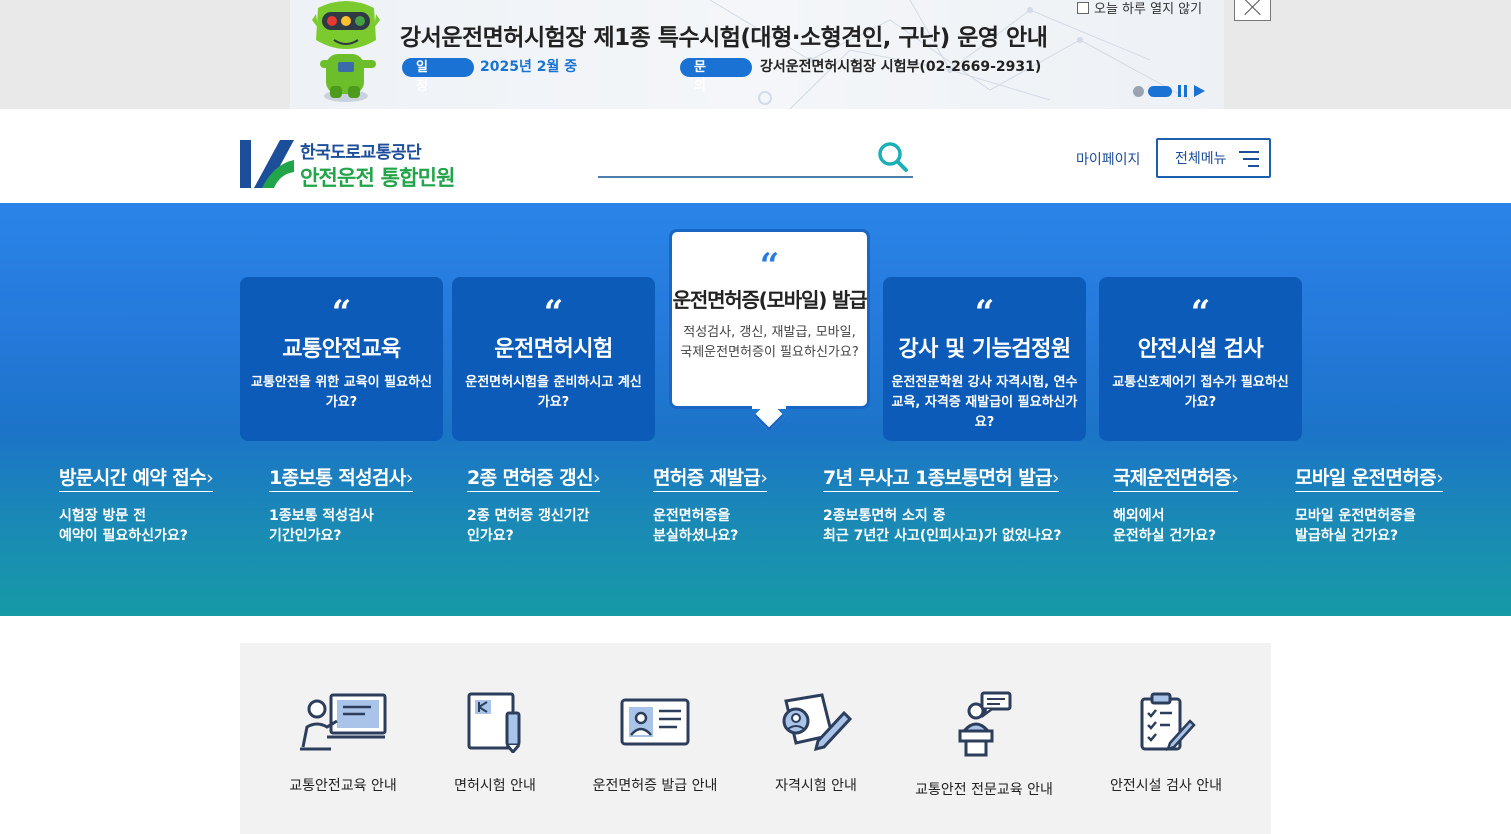  What do you see at coordinates (1252, 10) in the screenshot?
I see `banner-close-button` at bounding box center [1252, 10].